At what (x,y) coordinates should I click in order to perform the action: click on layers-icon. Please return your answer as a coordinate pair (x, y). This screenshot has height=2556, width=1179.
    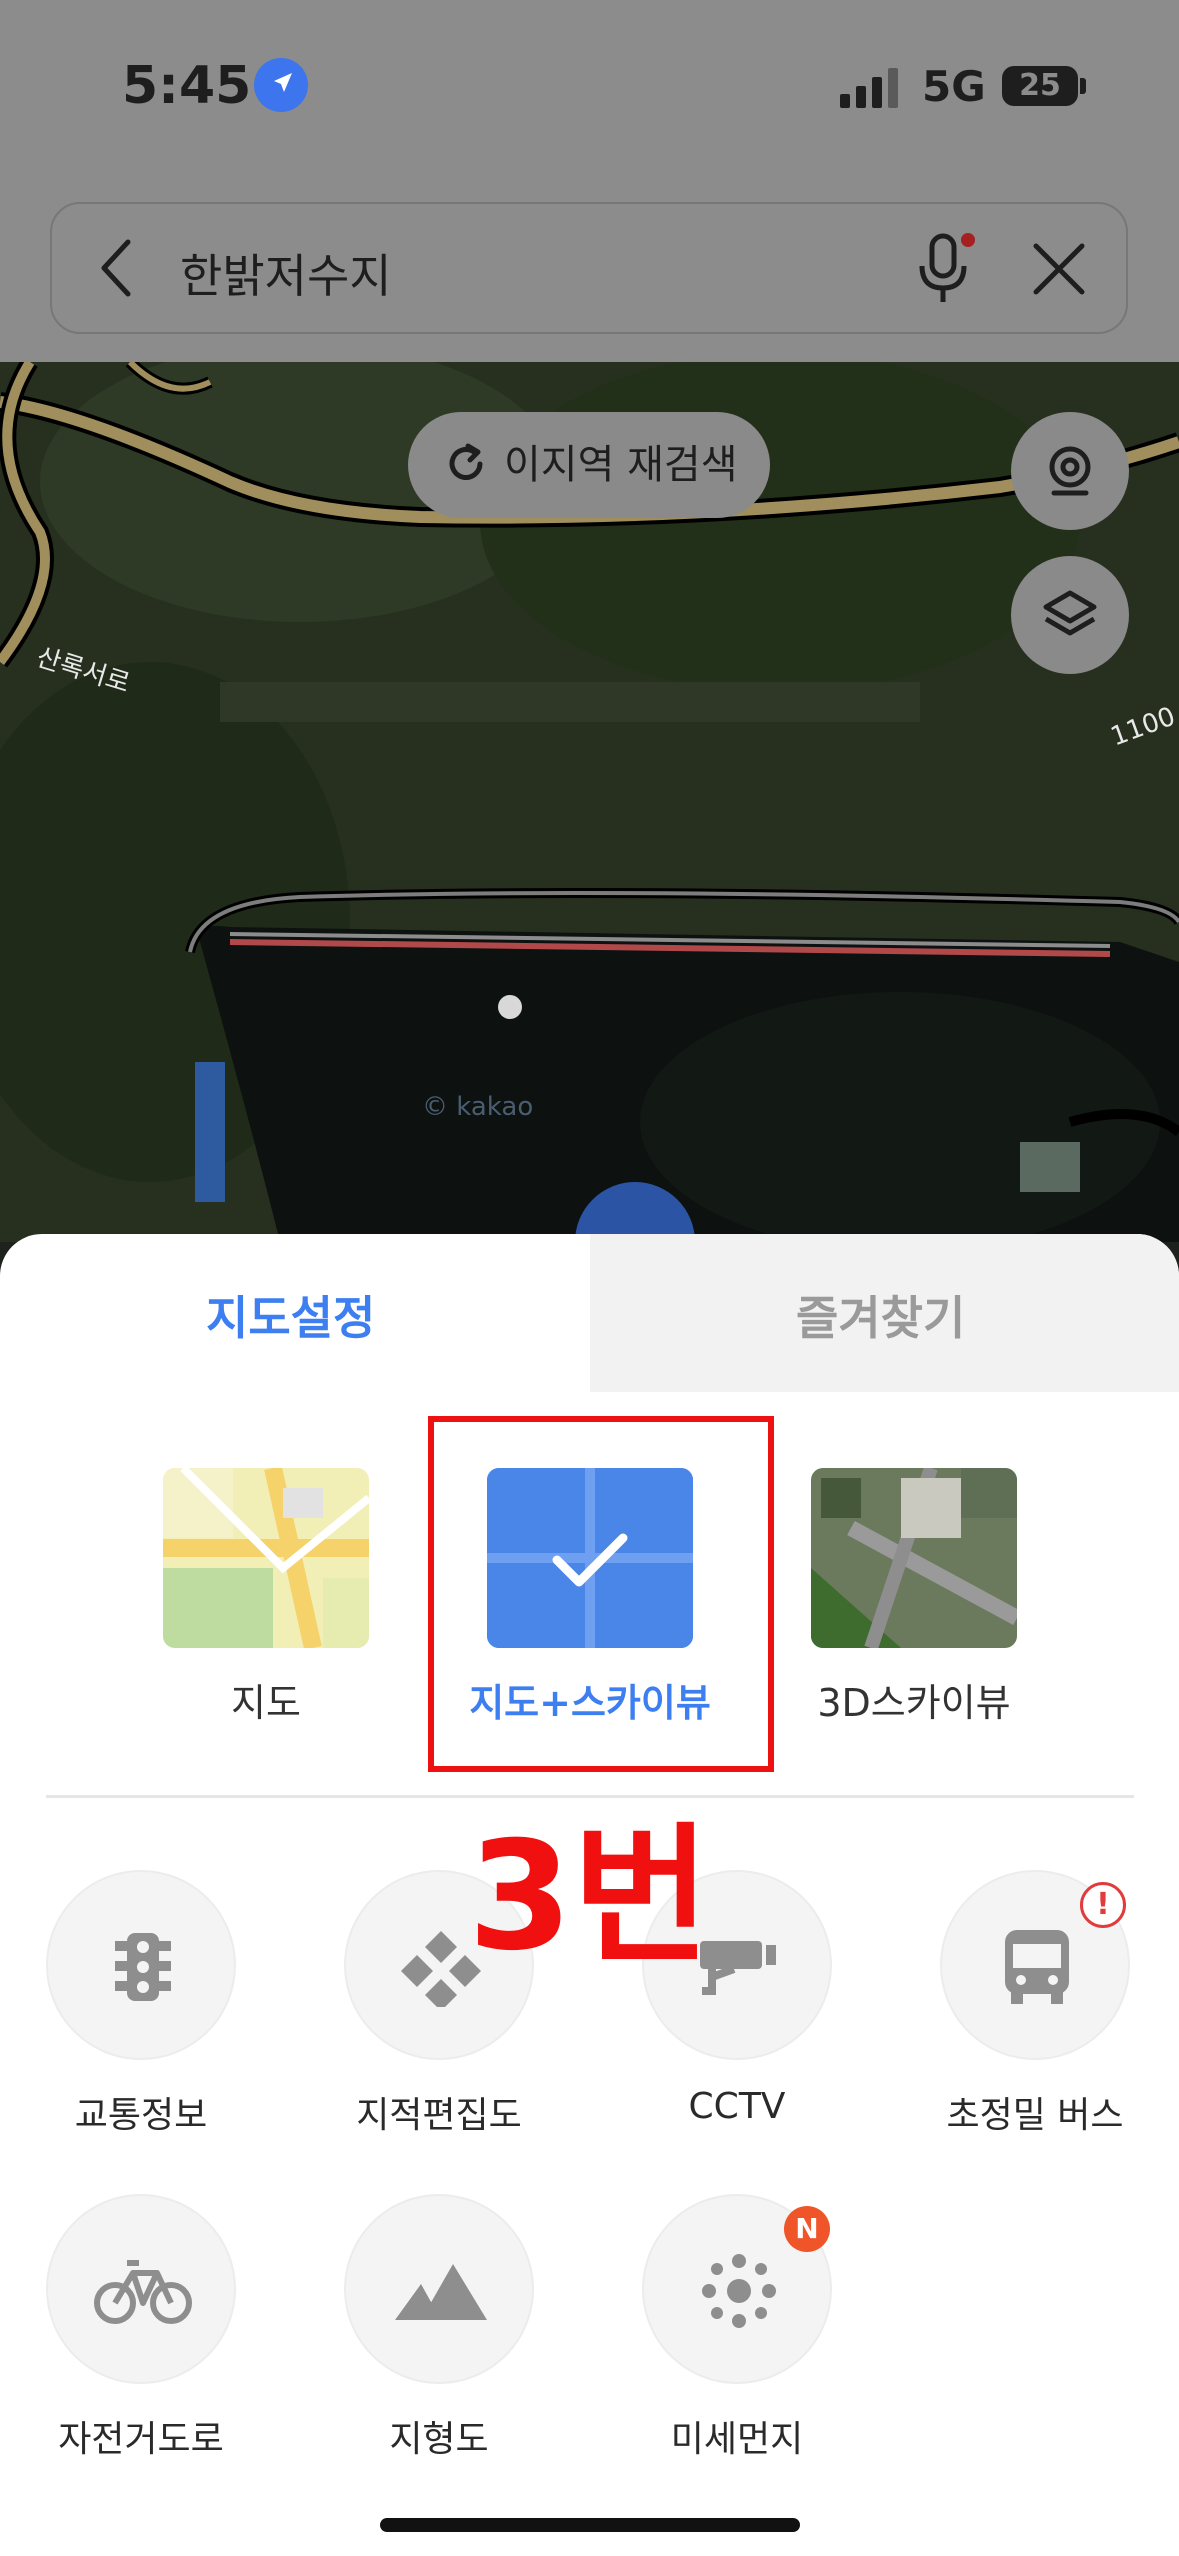
    Looking at the image, I should click on (1070, 613).